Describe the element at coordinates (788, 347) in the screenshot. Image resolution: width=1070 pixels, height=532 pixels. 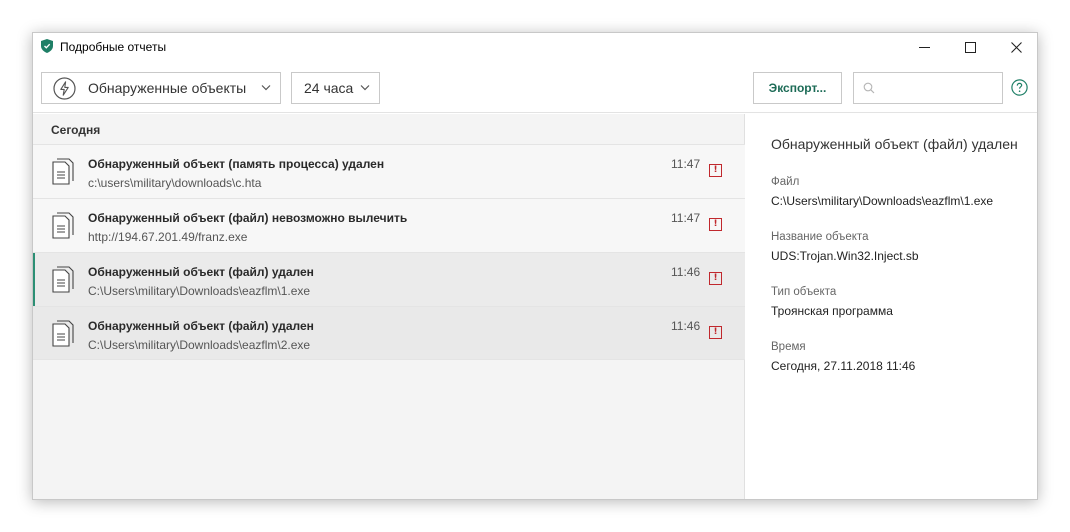
I see `detail-label: Время` at that location.